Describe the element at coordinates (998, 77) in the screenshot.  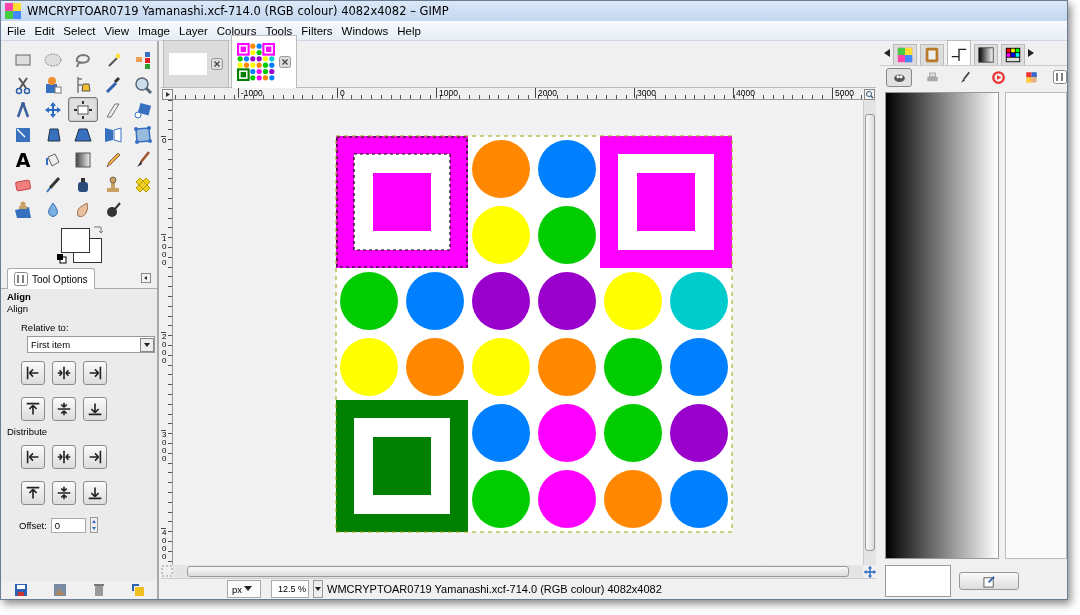
I see `color-wheel-icon` at that location.